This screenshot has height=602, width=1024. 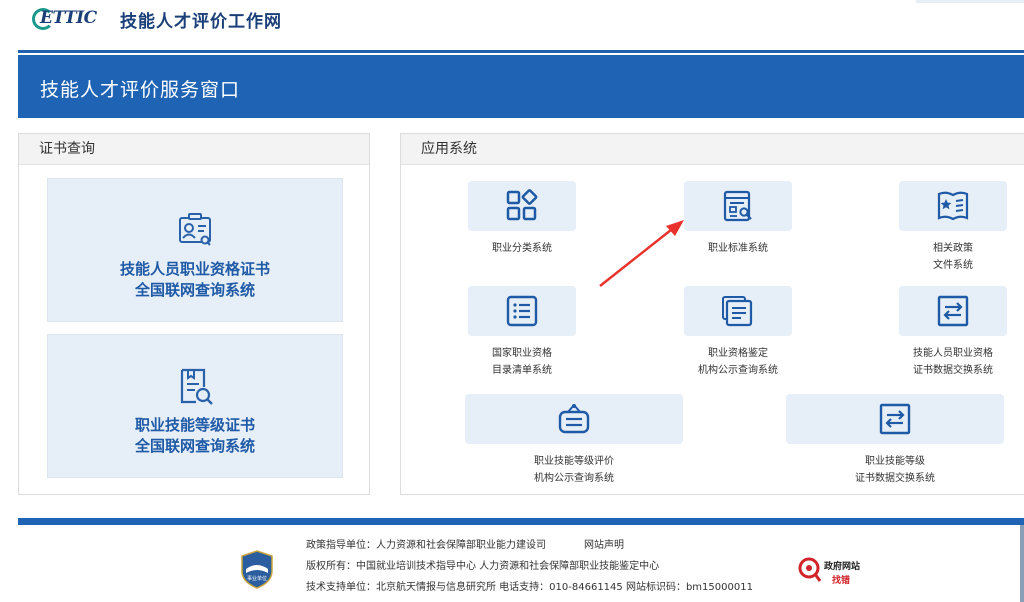 I want to click on right-edge-shadow, so click(x=1022, y=563).